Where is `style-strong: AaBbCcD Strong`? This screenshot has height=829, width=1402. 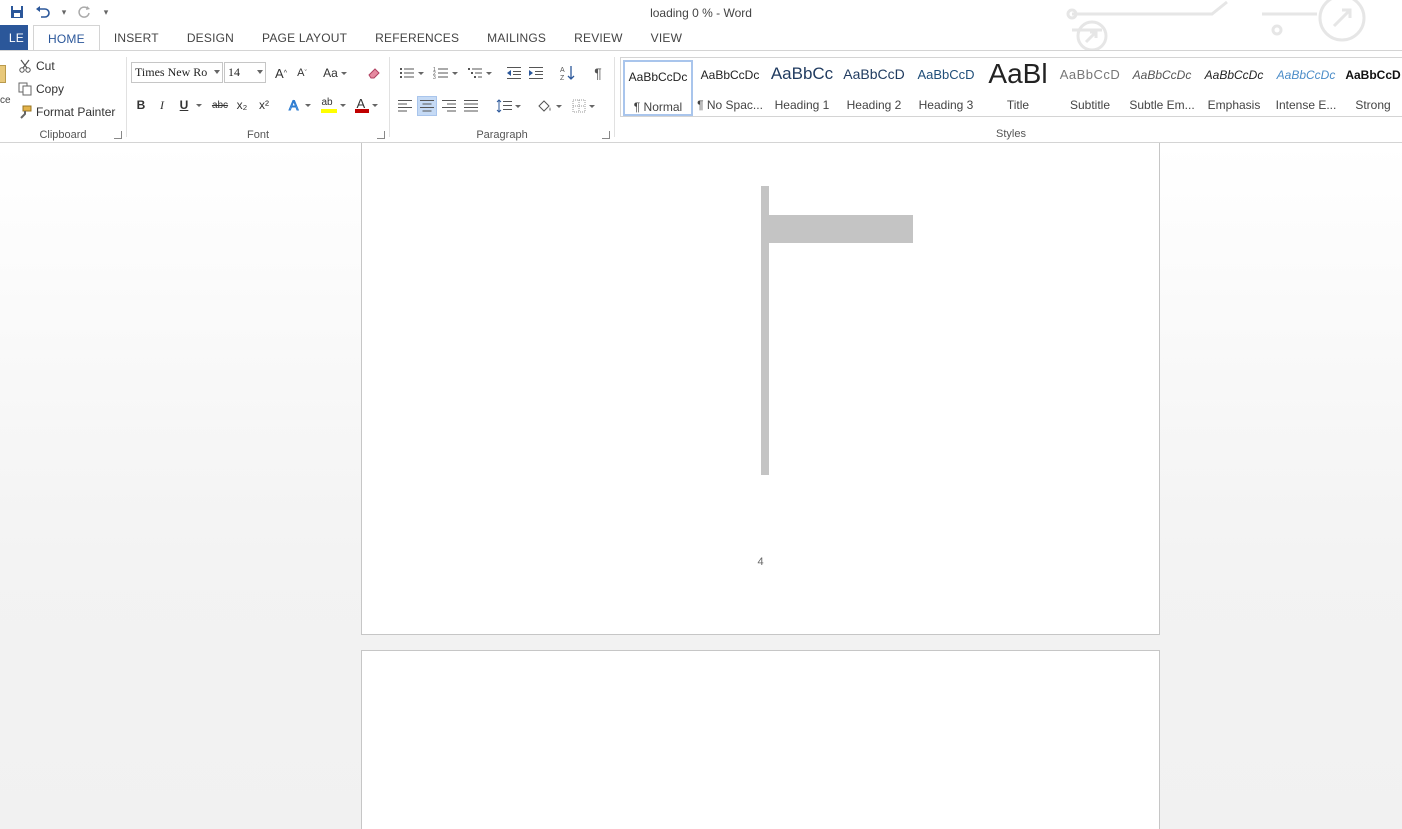 style-strong: AaBbCcD Strong is located at coordinates (1372, 88).